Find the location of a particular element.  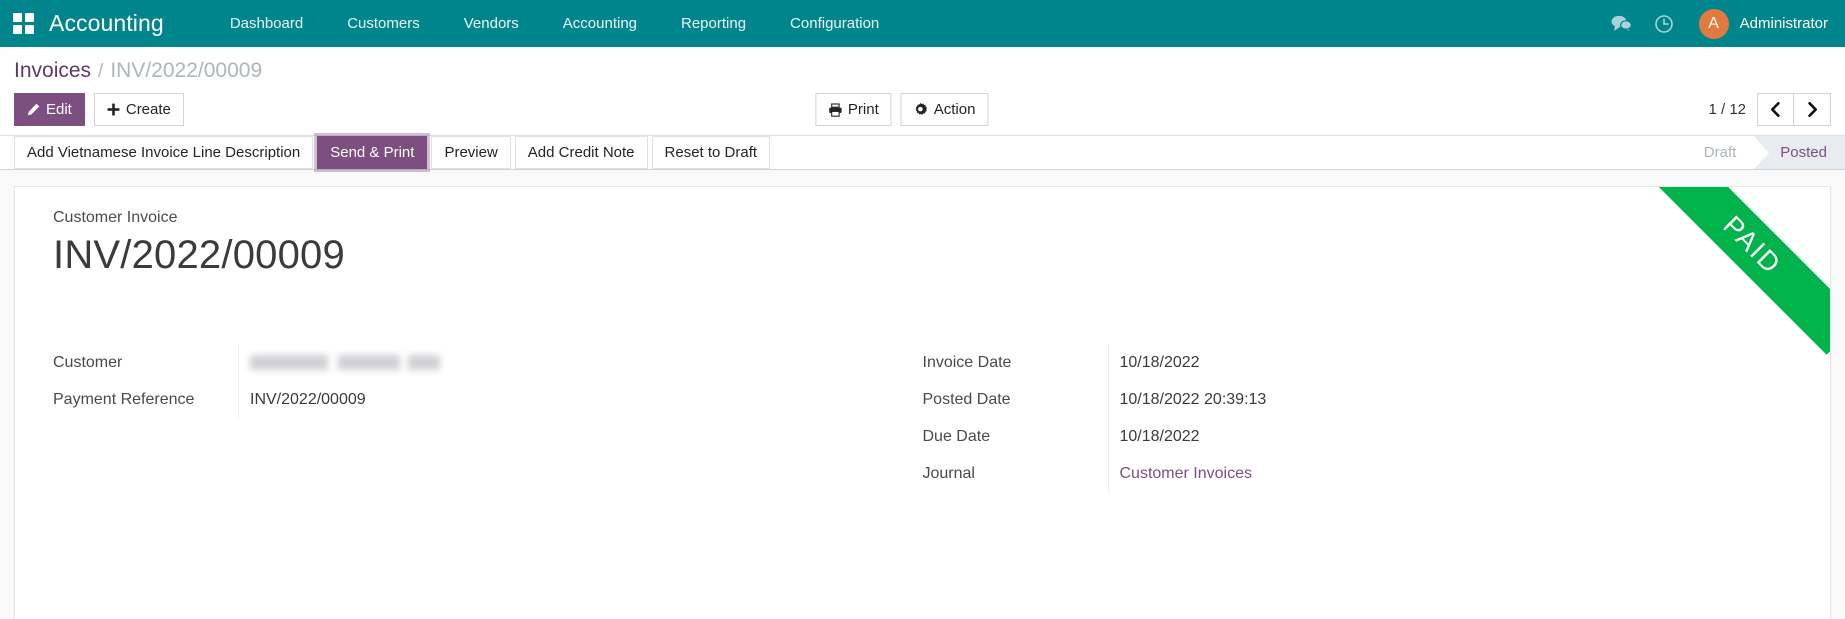

chat-bubbles-icon is located at coordinates (1622, 23).